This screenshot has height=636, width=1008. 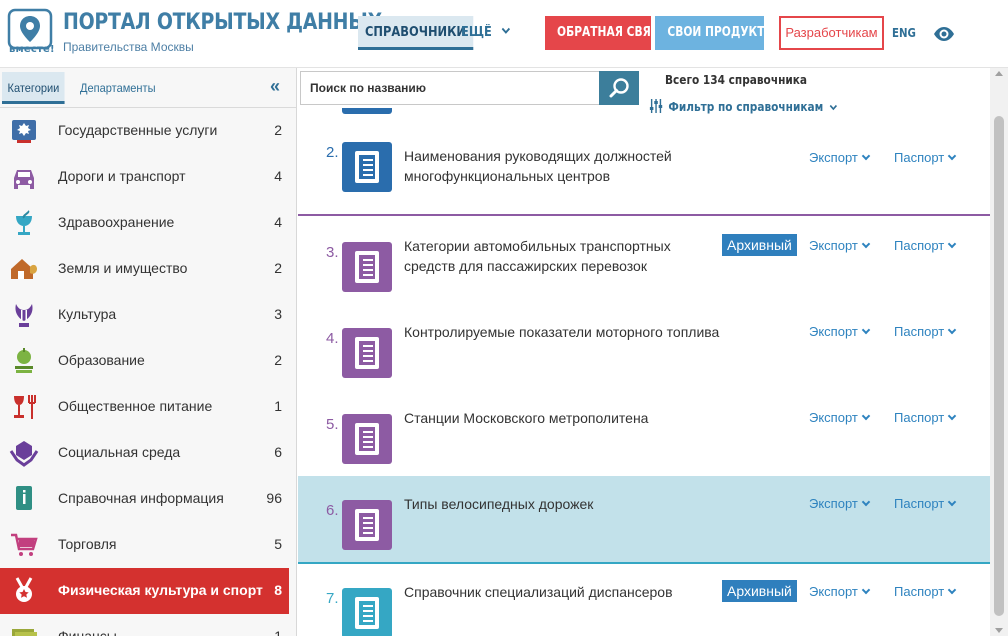 What do you see at coordinates (831, 33) in the screenshot?
I see `developers-button: Разработчикам` at bounding box center [831, 33].